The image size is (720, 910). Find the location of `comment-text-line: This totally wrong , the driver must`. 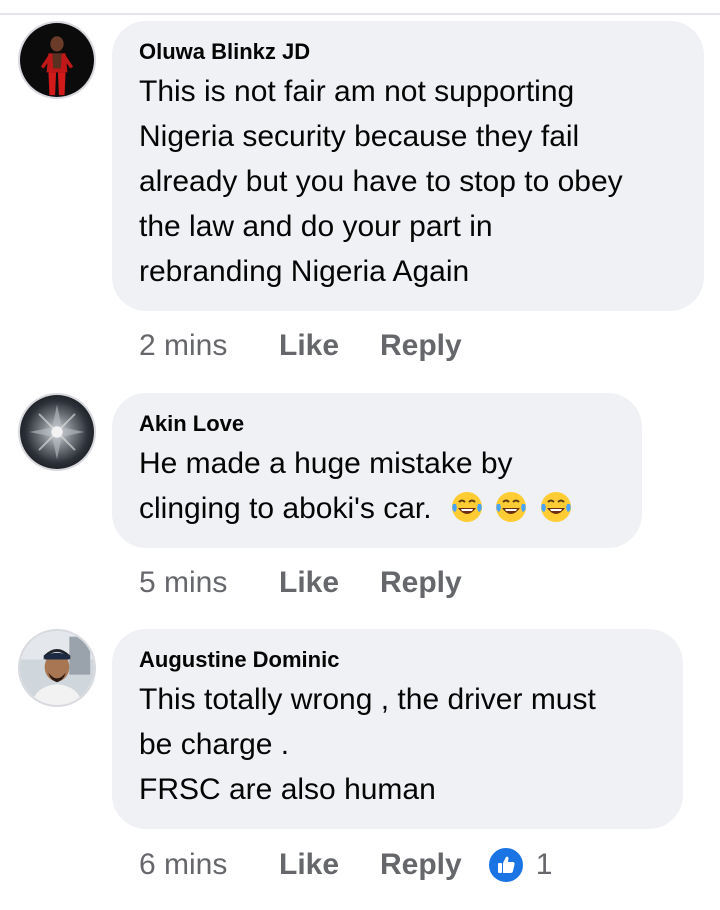

comment-text-line: This totally wrong , the driver must is located at coordinates (367, 699).